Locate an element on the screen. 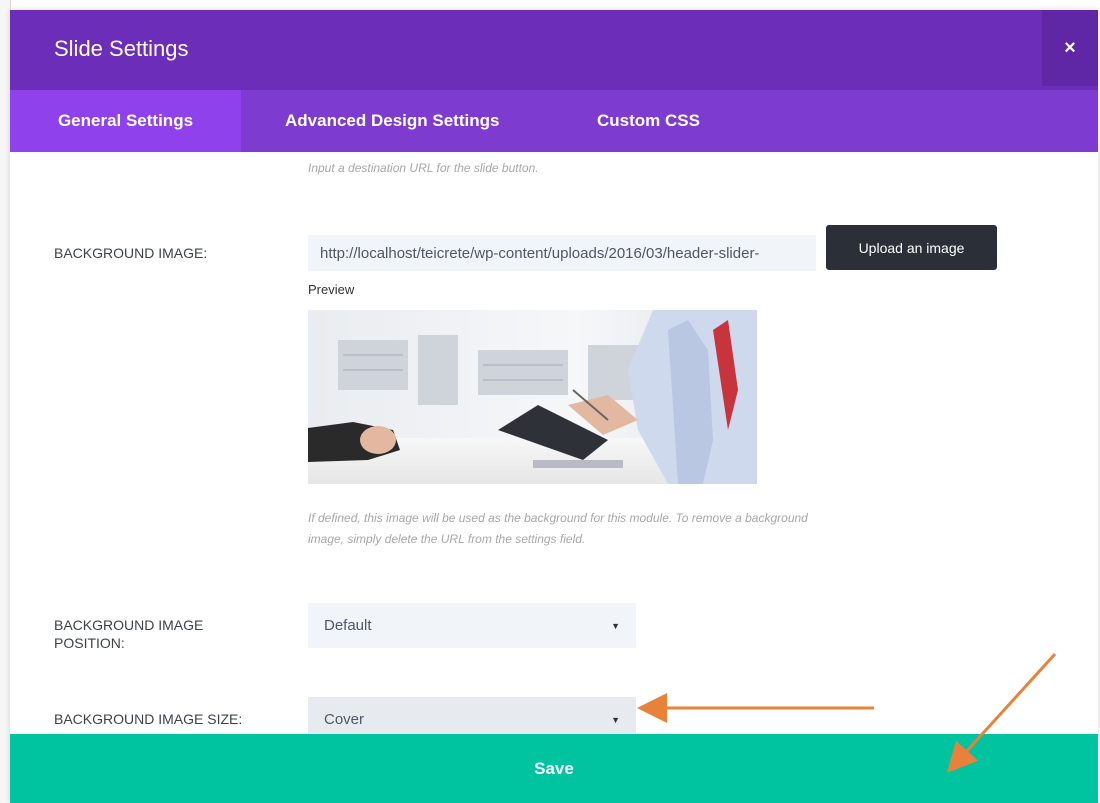 The image size is (1100, 803). preview-photo is located at coordinates (532, 397).